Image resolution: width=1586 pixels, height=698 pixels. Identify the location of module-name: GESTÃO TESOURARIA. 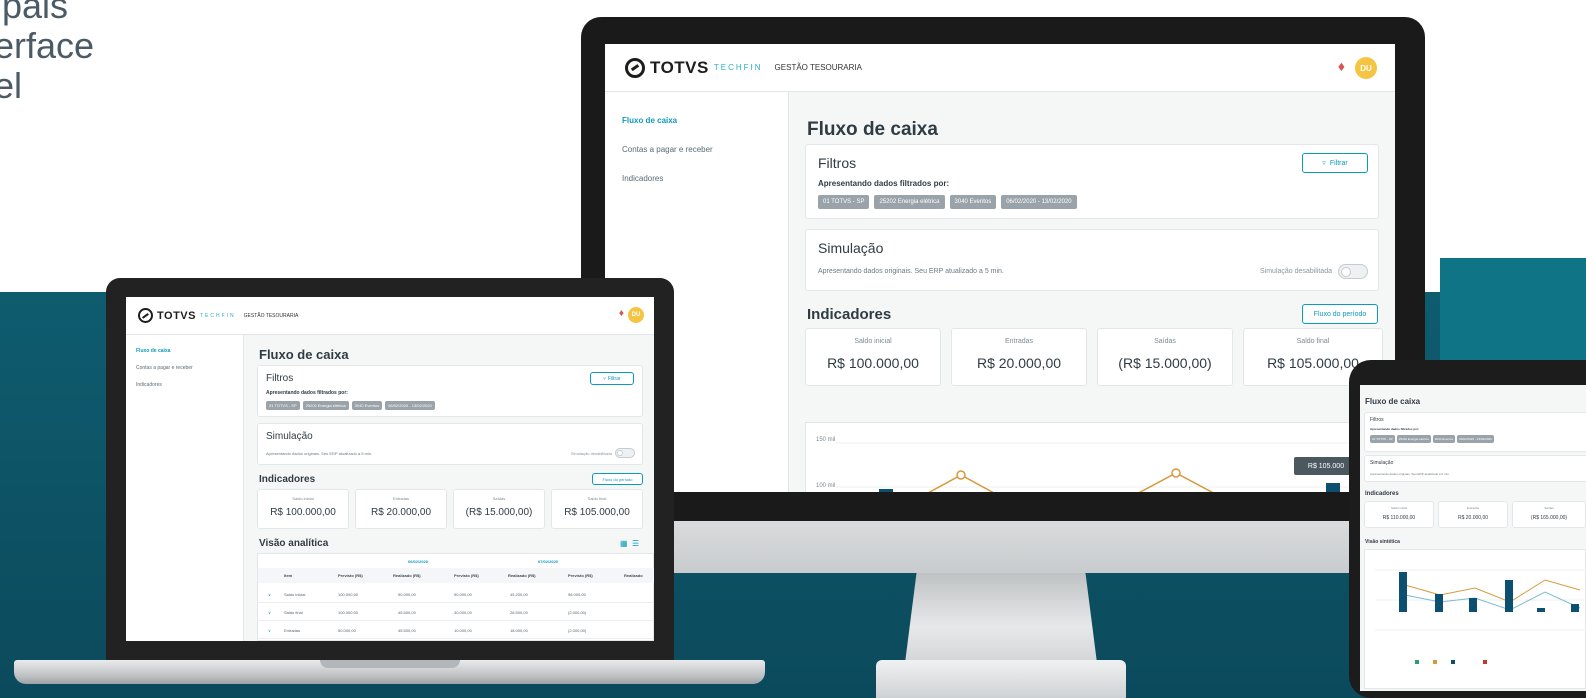
(271, 315).